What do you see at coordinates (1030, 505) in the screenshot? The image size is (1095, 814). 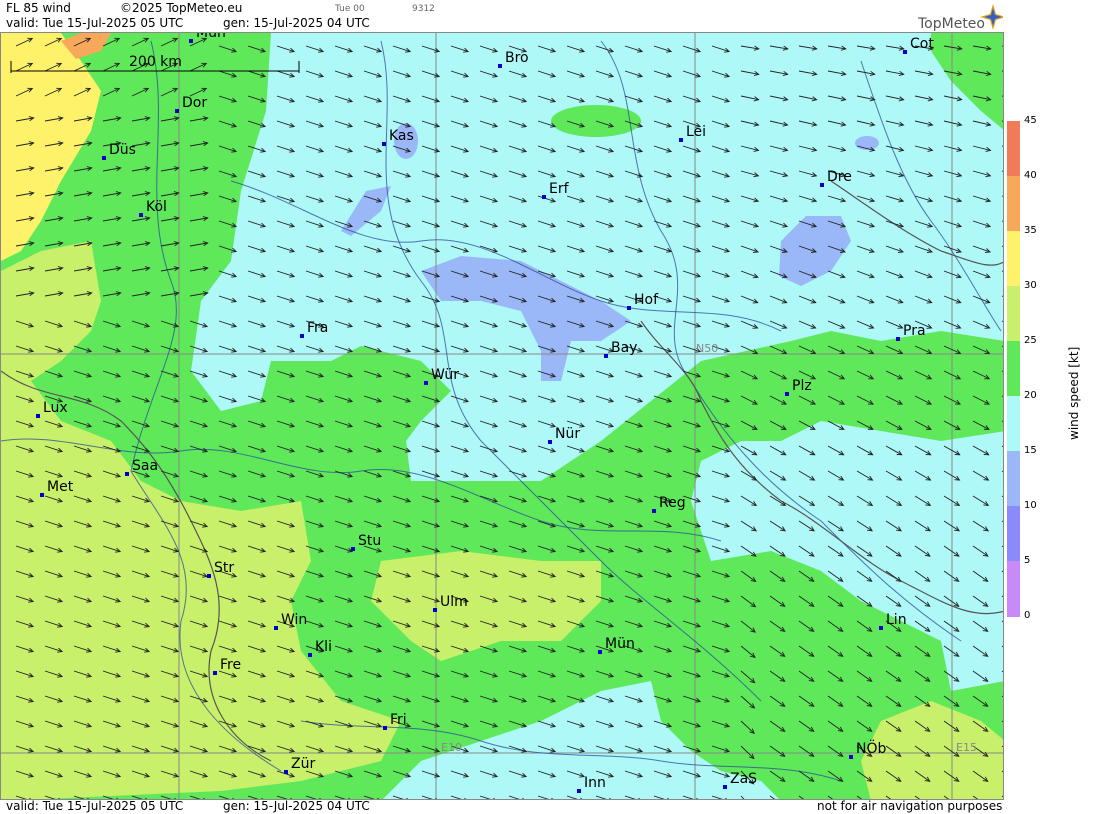 I see `colorbar-tick: 10` at bounding box center [1030, 505].